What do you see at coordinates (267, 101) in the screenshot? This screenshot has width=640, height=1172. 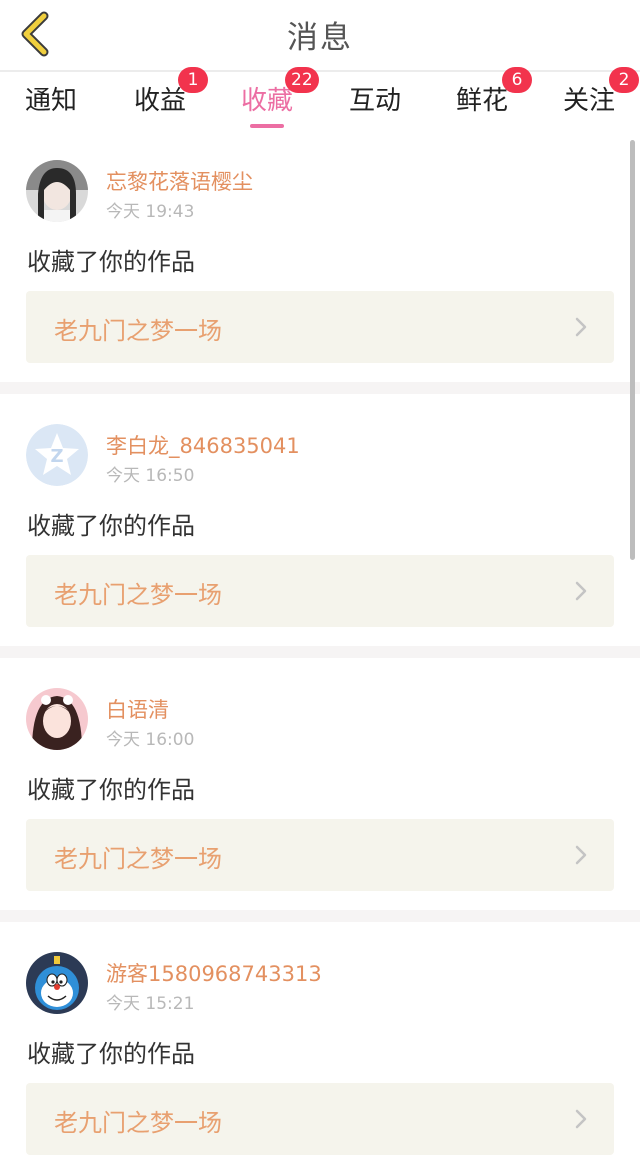 I see `tab-label: 收藏` at bounding box center [267, 101].